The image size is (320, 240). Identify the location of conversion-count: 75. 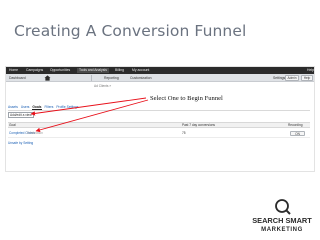
(184, 133).